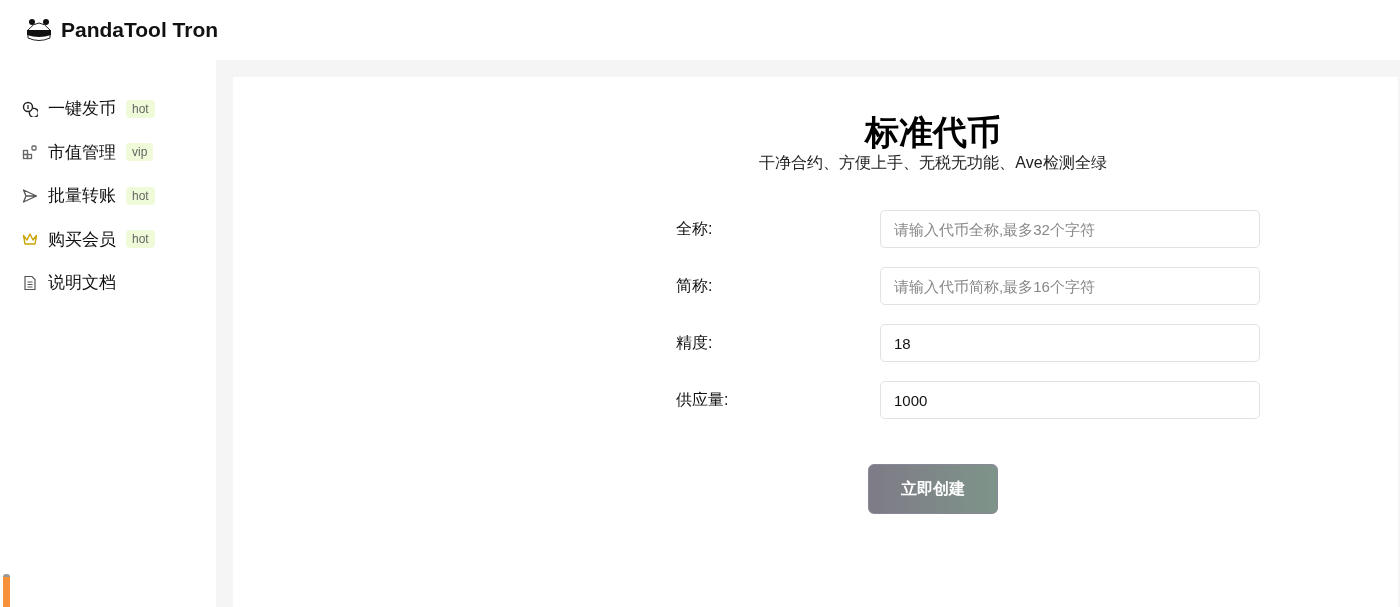 The width and height of the screenshot is (1400, 607). What do you see at coordinates (108, 239) in the screenshot?
I see `sidebar-item: 购买会员 hot` at bounding box center [108, 239].